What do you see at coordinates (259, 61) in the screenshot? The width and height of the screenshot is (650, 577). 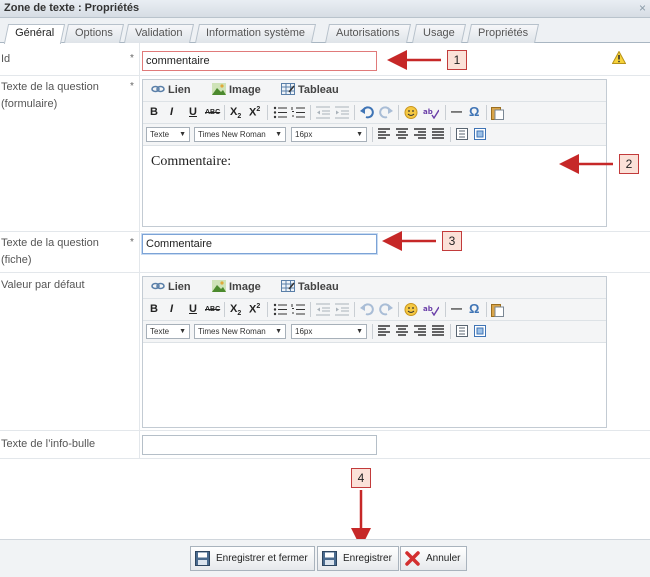 I see `id-input` at bounding box center [259, 61].